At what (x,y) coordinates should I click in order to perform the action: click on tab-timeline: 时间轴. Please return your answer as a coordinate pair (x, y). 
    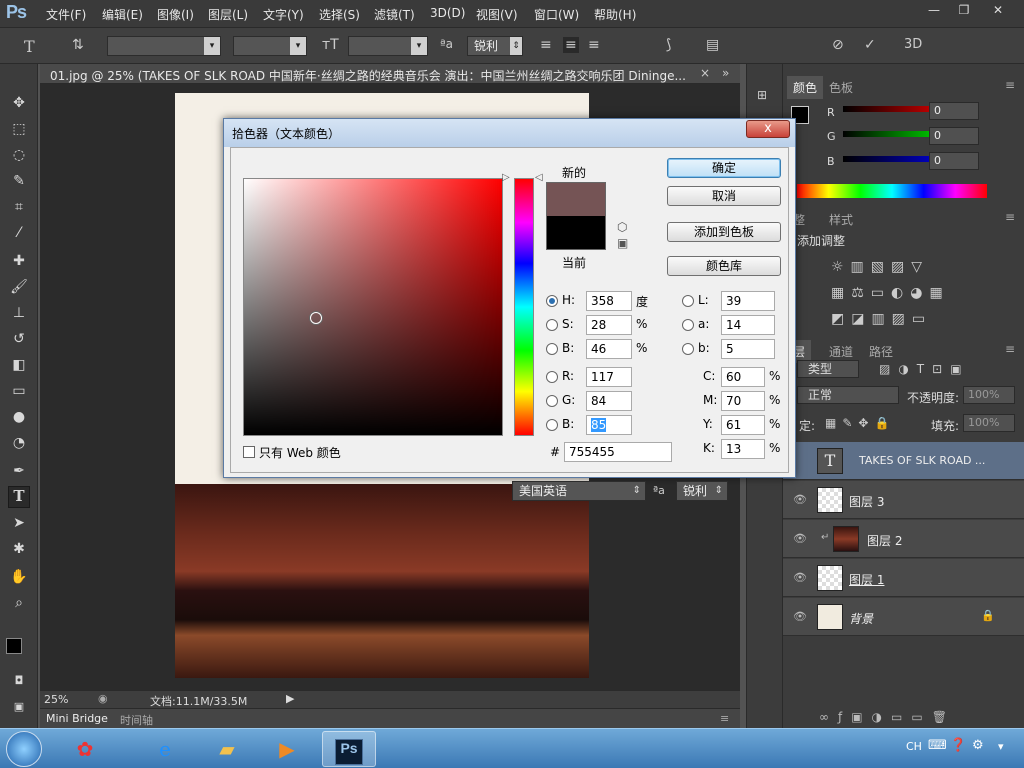
    Looking at the image, I should click on (136, 720).